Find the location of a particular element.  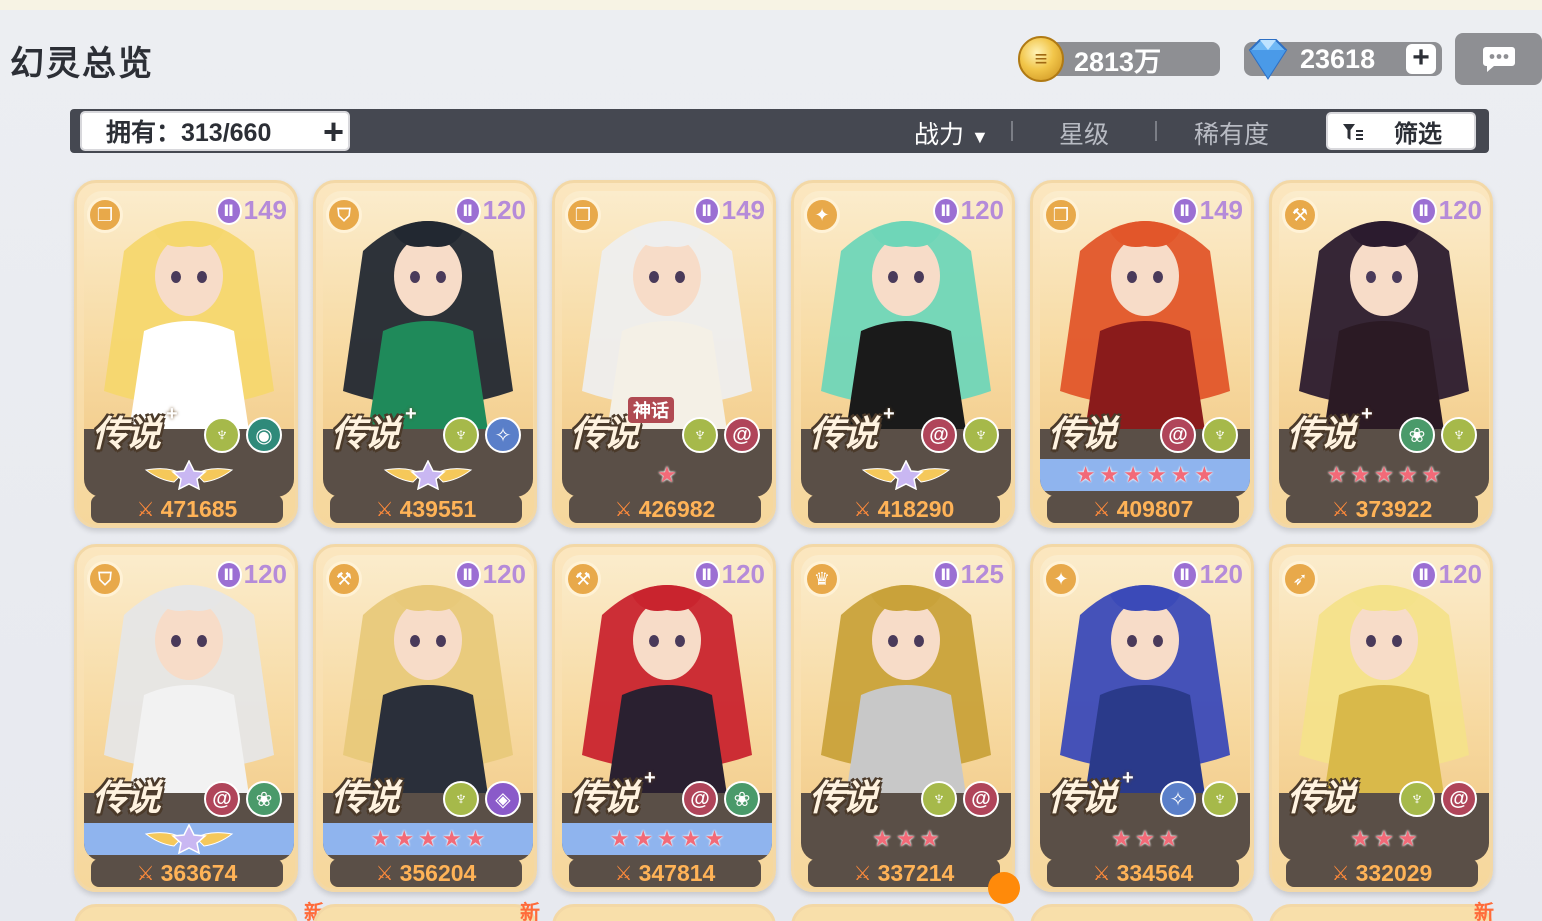

hammer-class-icon: ⚒ is located at coordinates (344, 579).